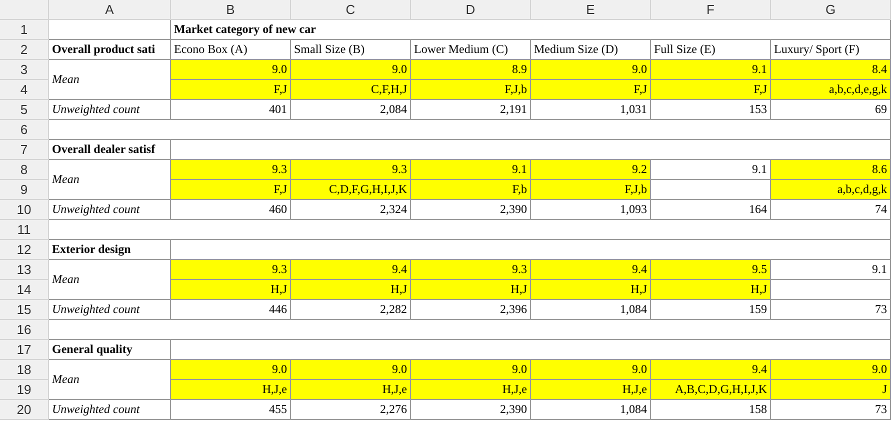  What do you see at coordinates (711, 210) in the screenshot?
I see `table-cell: 164` at bounding box center [711, 210].